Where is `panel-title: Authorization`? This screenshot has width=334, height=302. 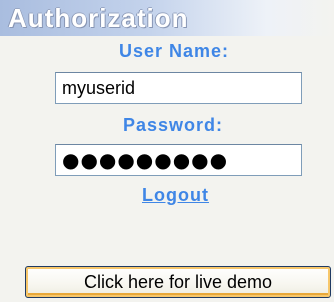
panel-title: Authorization is located at coordinates (98, 18).